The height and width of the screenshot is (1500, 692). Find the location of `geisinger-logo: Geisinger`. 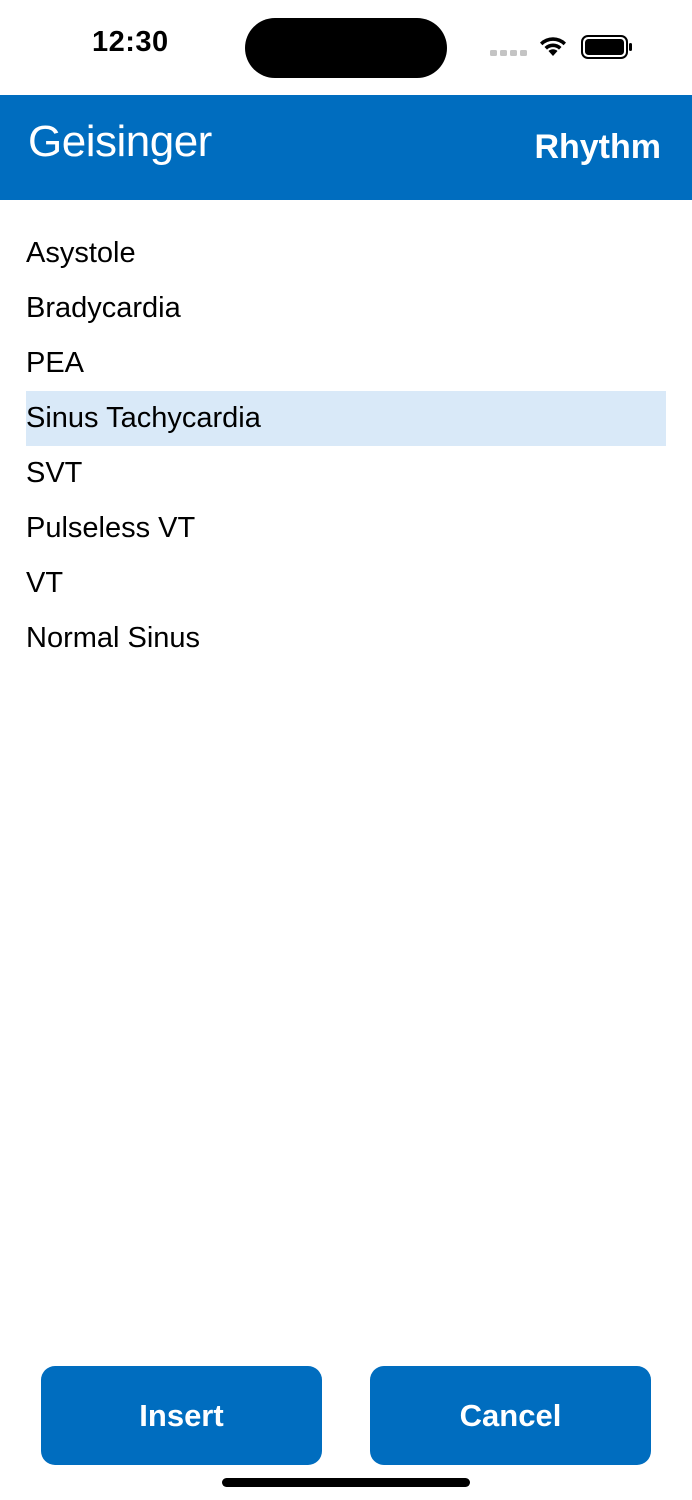

geisinger-logo: Geisinger is located at coordinates (120, 141).